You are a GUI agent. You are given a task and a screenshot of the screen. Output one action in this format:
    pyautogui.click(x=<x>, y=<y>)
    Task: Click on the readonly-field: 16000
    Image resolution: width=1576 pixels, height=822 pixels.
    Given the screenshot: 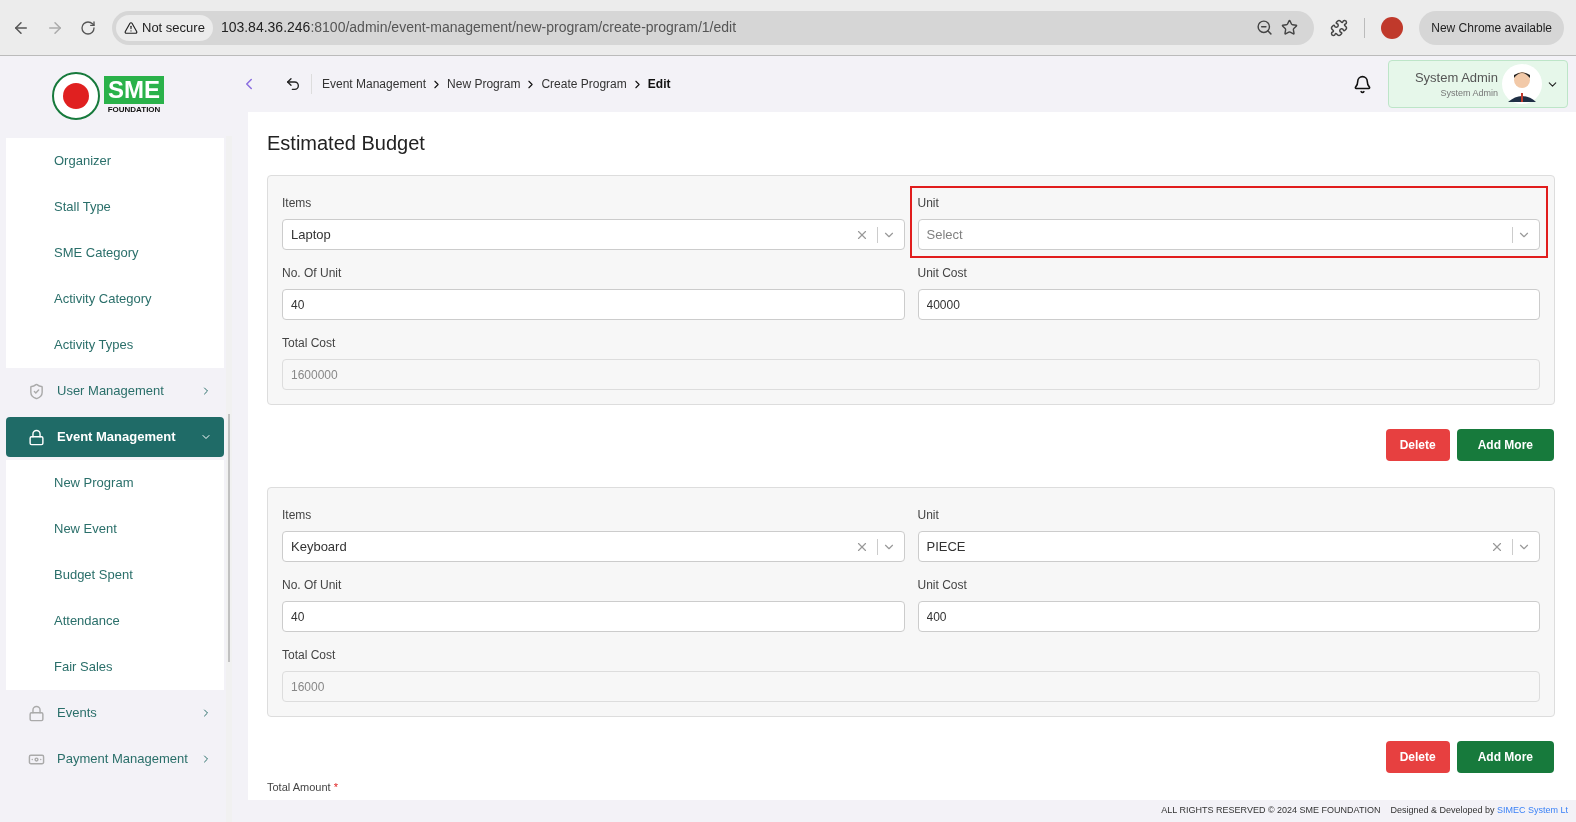 What is the action you would take?
    pyautogui.click(x=911, y=686)
    